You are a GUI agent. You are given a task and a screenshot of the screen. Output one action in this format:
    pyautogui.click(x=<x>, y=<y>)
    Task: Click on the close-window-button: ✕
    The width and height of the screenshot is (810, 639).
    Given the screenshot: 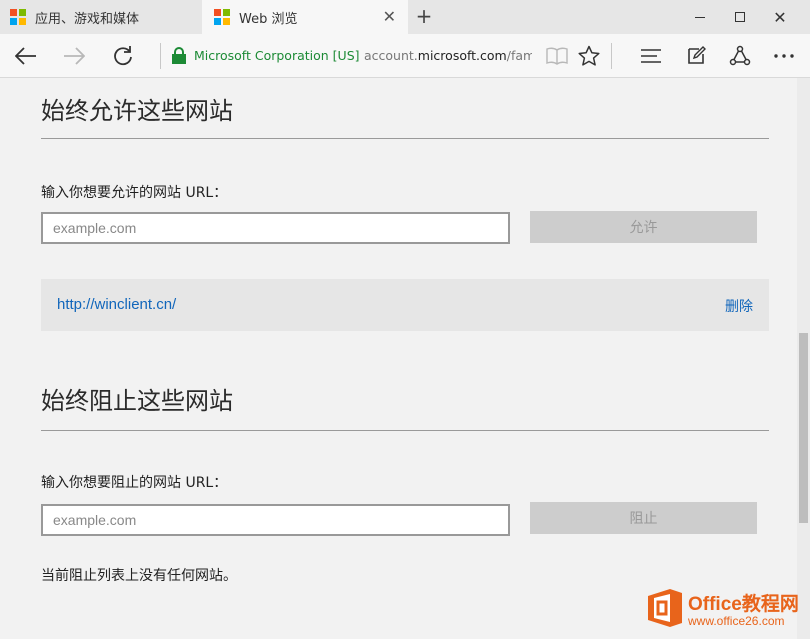 What is the action you would take?
    pyautogui.click(x=780, y=17)
    